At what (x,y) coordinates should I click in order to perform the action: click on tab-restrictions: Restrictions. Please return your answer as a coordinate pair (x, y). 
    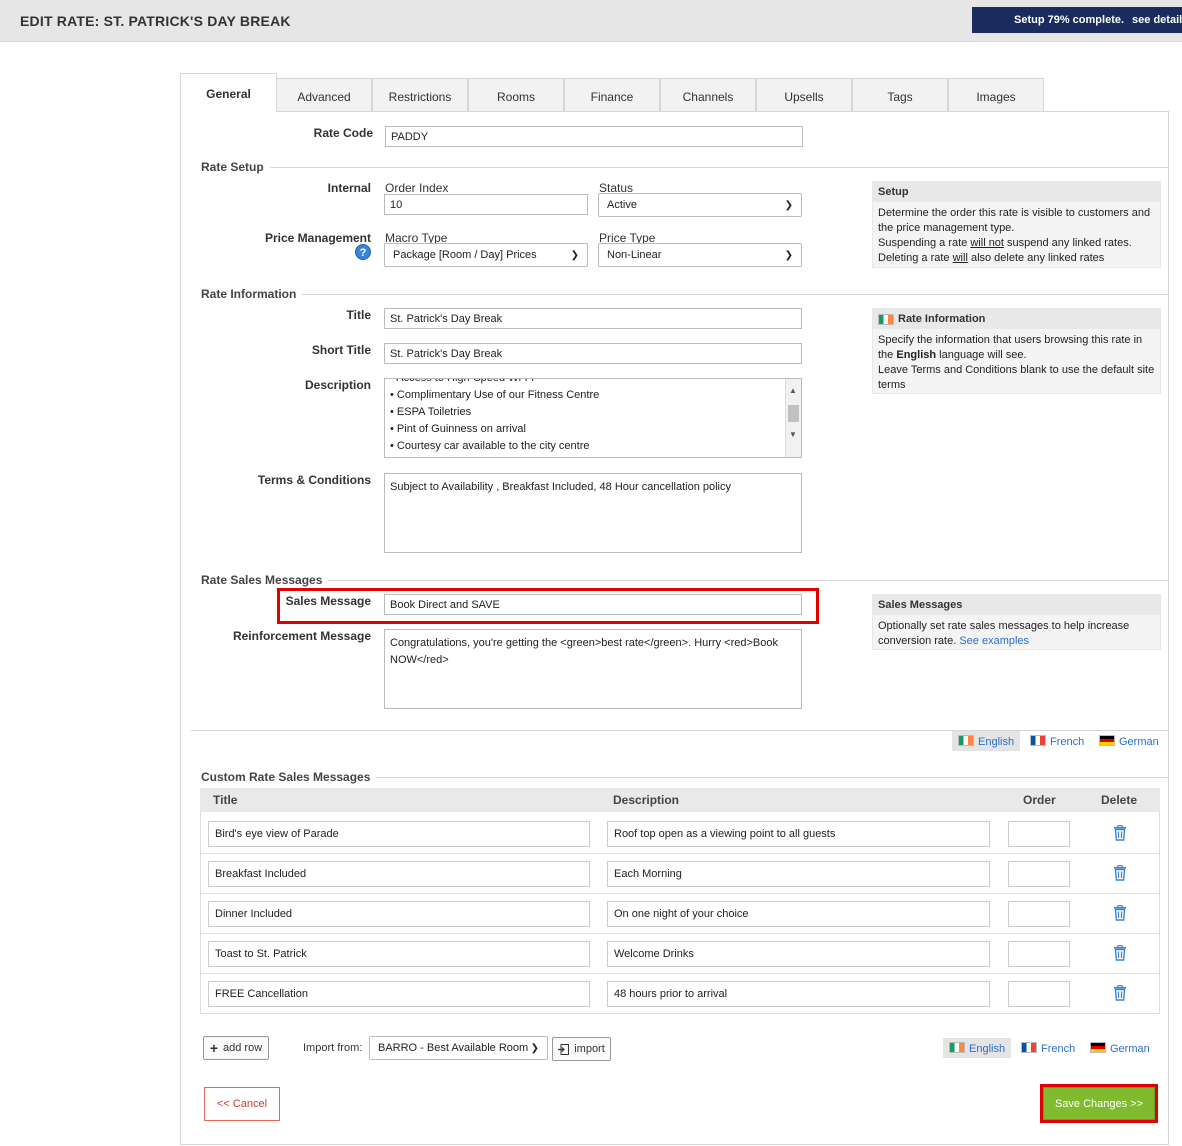
    Looking at the image, I should click on (420, 95).